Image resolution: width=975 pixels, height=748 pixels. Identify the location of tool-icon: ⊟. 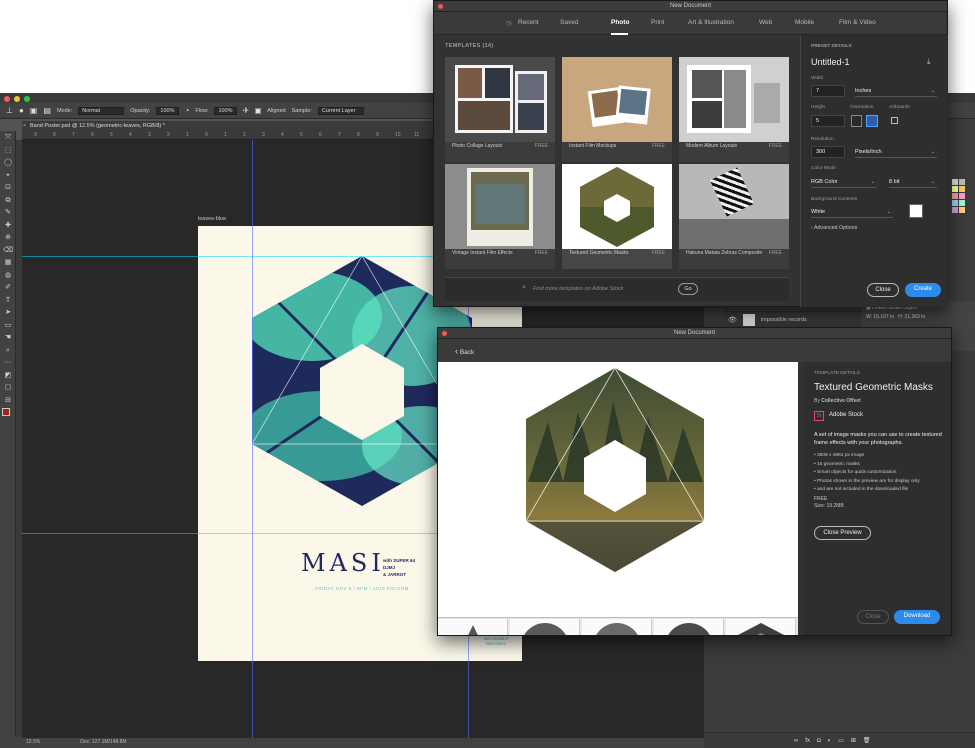
(8, 401).